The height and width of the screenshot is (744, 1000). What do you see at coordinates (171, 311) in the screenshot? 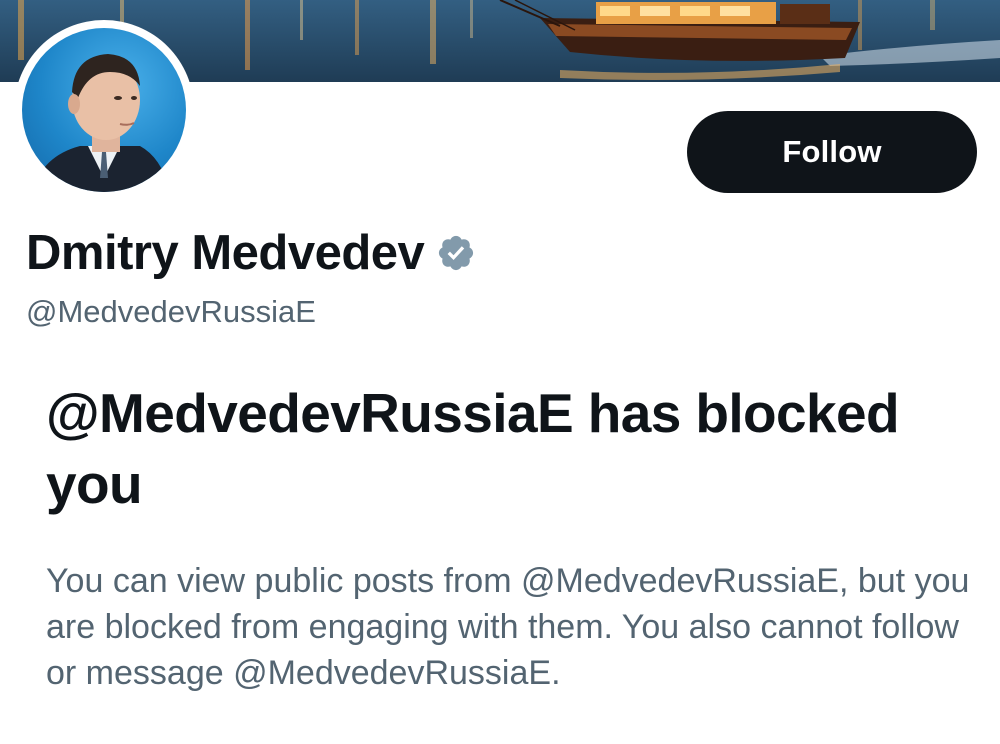
I see `profile-handle: @MedvedevRussiaE` at bounding box center [171, 311].